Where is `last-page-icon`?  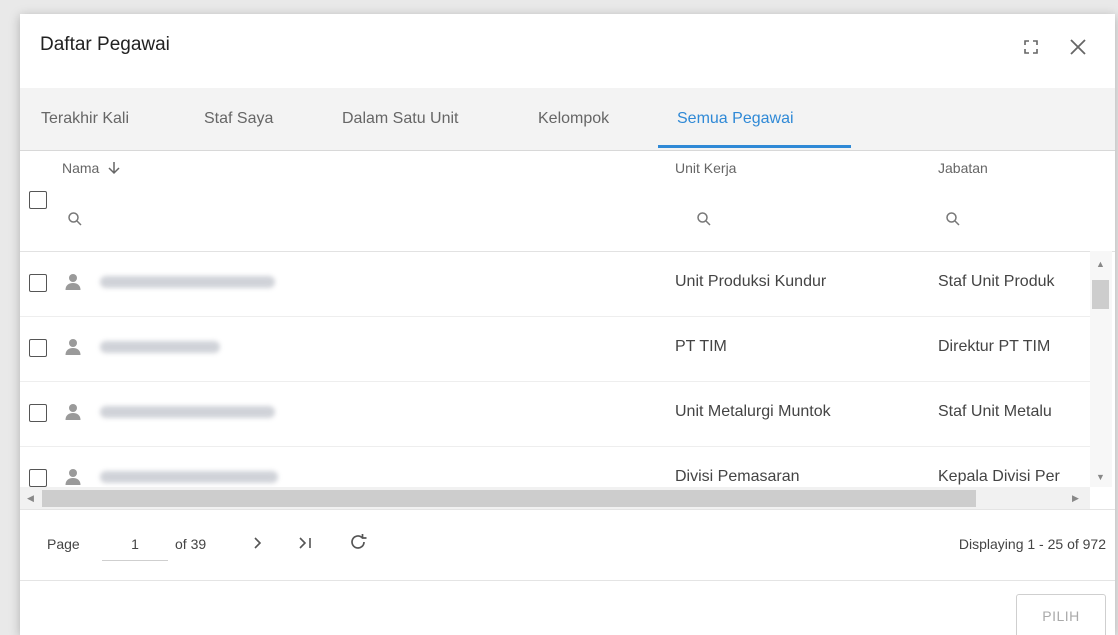 last-page-icon is located at coordinates (305, 543).